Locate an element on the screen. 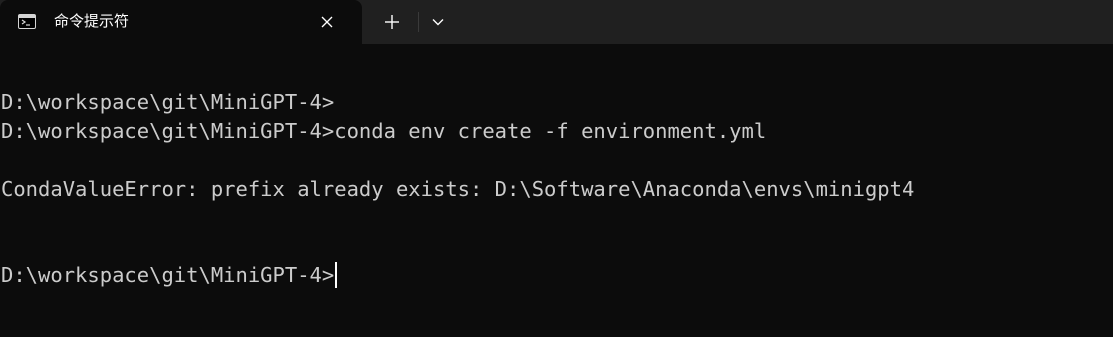 The height and width of the screenshot is (337, 1113). new-tab-button is located at coordinates (392, 22).